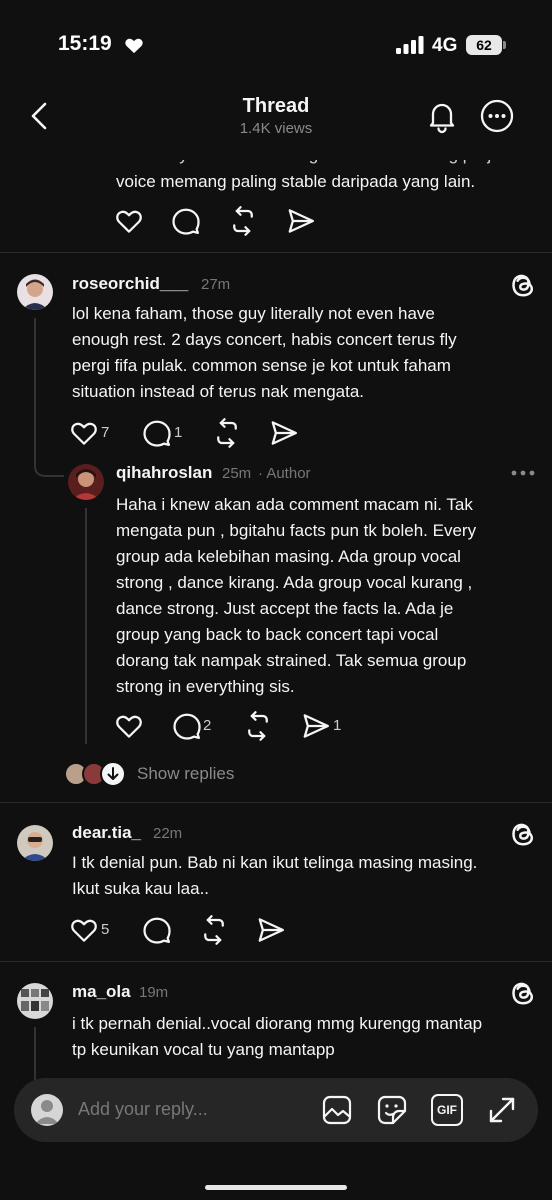 The height and width of the screenshot is (1200, 552). Describe the element at coordinates (130, 284) in the screenshot. I see `username: roseorchid___` at that location.